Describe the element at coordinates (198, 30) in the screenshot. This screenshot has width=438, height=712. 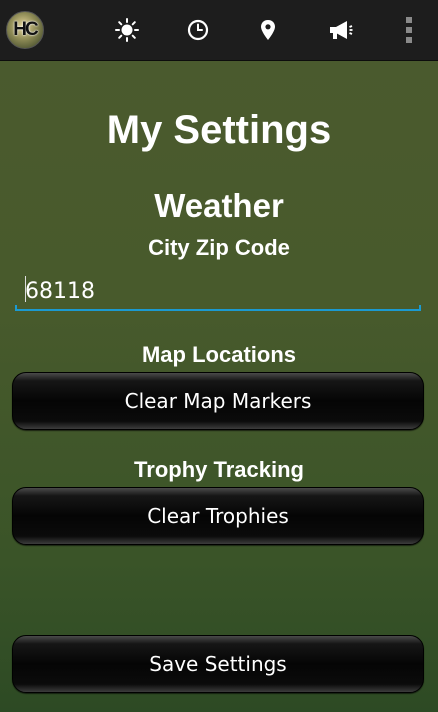
I see `clock-icon` at that location.